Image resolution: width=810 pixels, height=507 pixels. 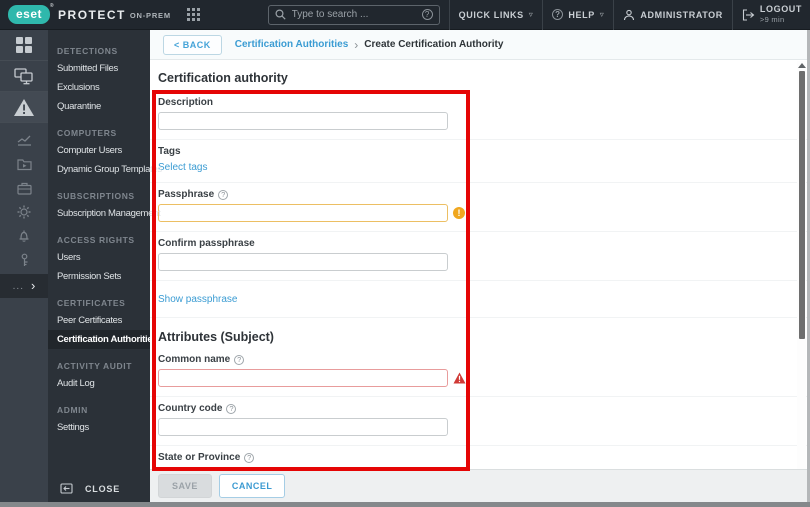 I want to click on search-box: ?, so click(x=353, y=14).